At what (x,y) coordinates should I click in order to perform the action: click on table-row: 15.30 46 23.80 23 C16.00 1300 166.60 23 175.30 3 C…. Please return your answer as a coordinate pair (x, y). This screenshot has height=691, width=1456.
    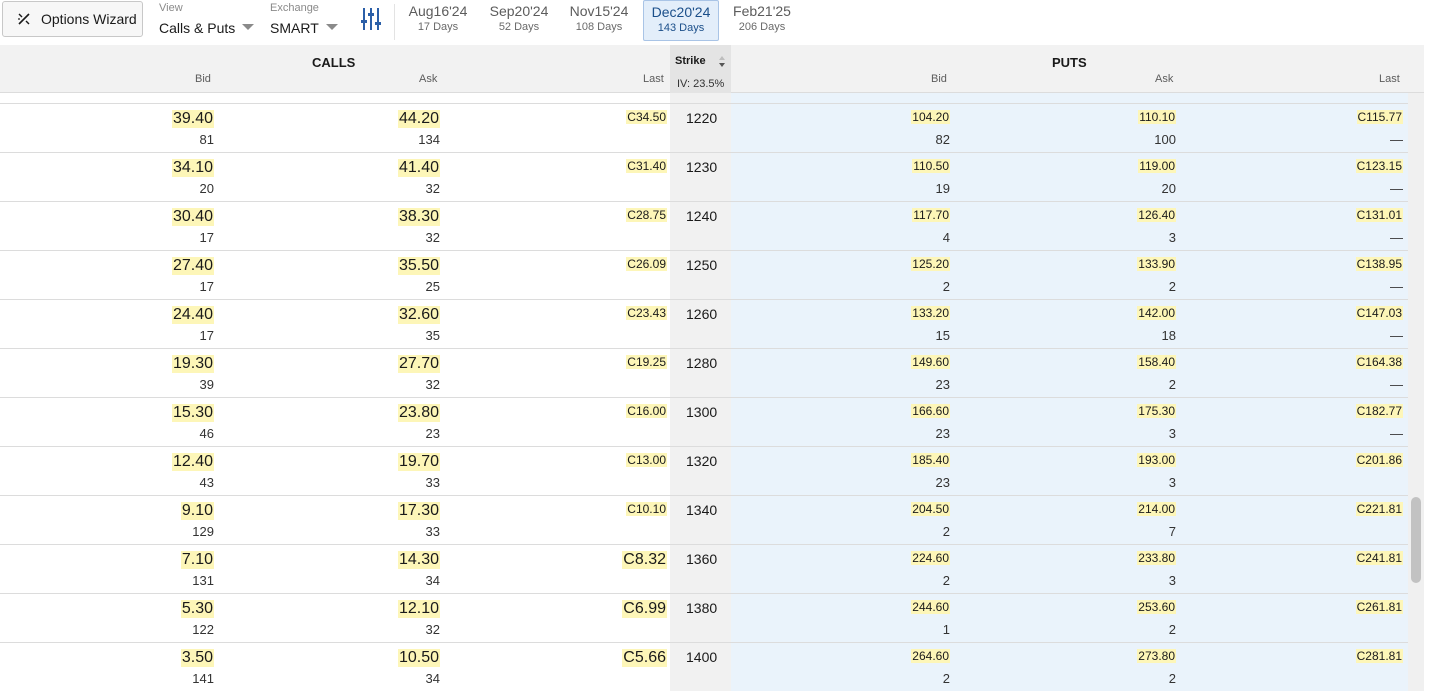
    Looking at the image, I should click on (704, 421).